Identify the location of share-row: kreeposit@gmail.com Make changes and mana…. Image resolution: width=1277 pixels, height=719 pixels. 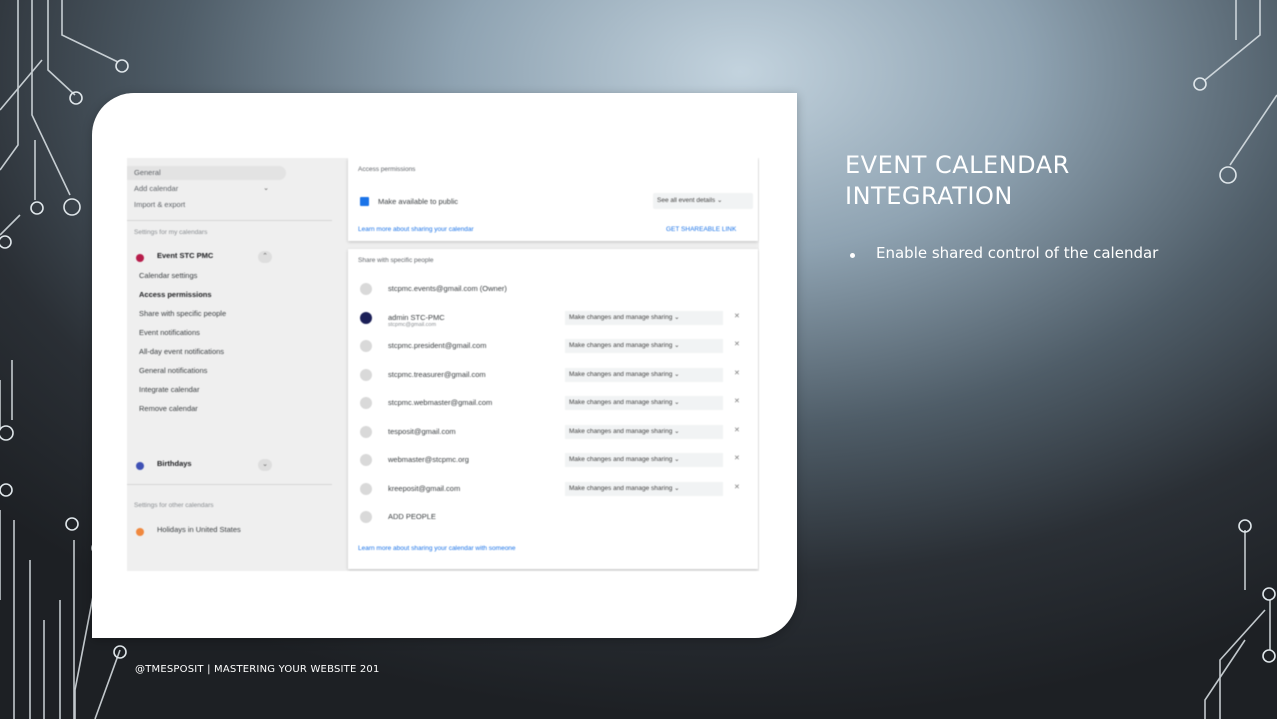
(553, 490).